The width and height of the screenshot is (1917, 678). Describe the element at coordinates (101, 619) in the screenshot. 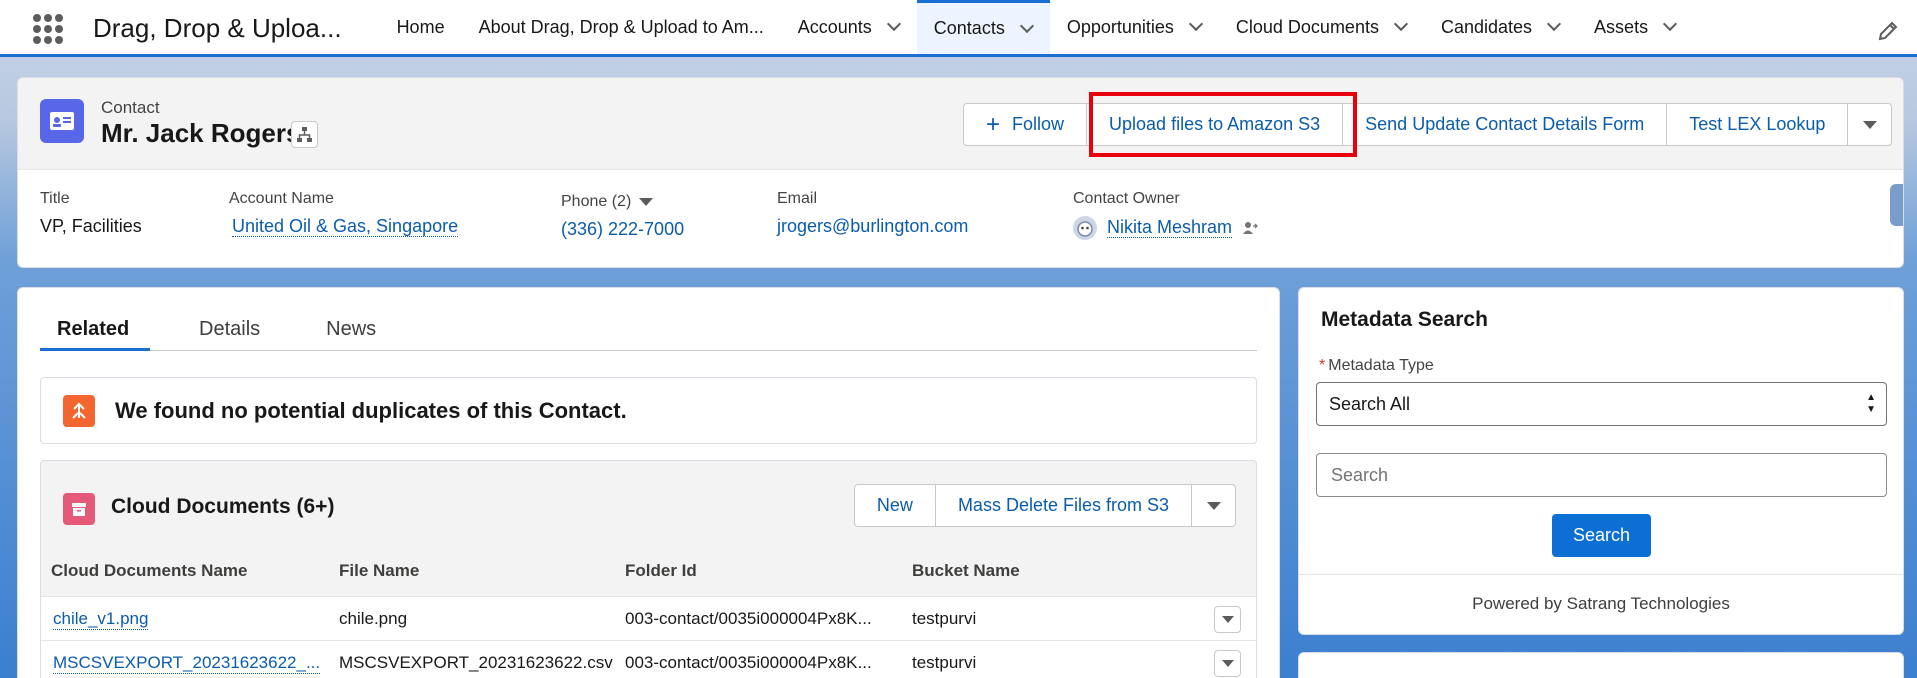

I see `document-name-link: chile_v1.png` at that location.